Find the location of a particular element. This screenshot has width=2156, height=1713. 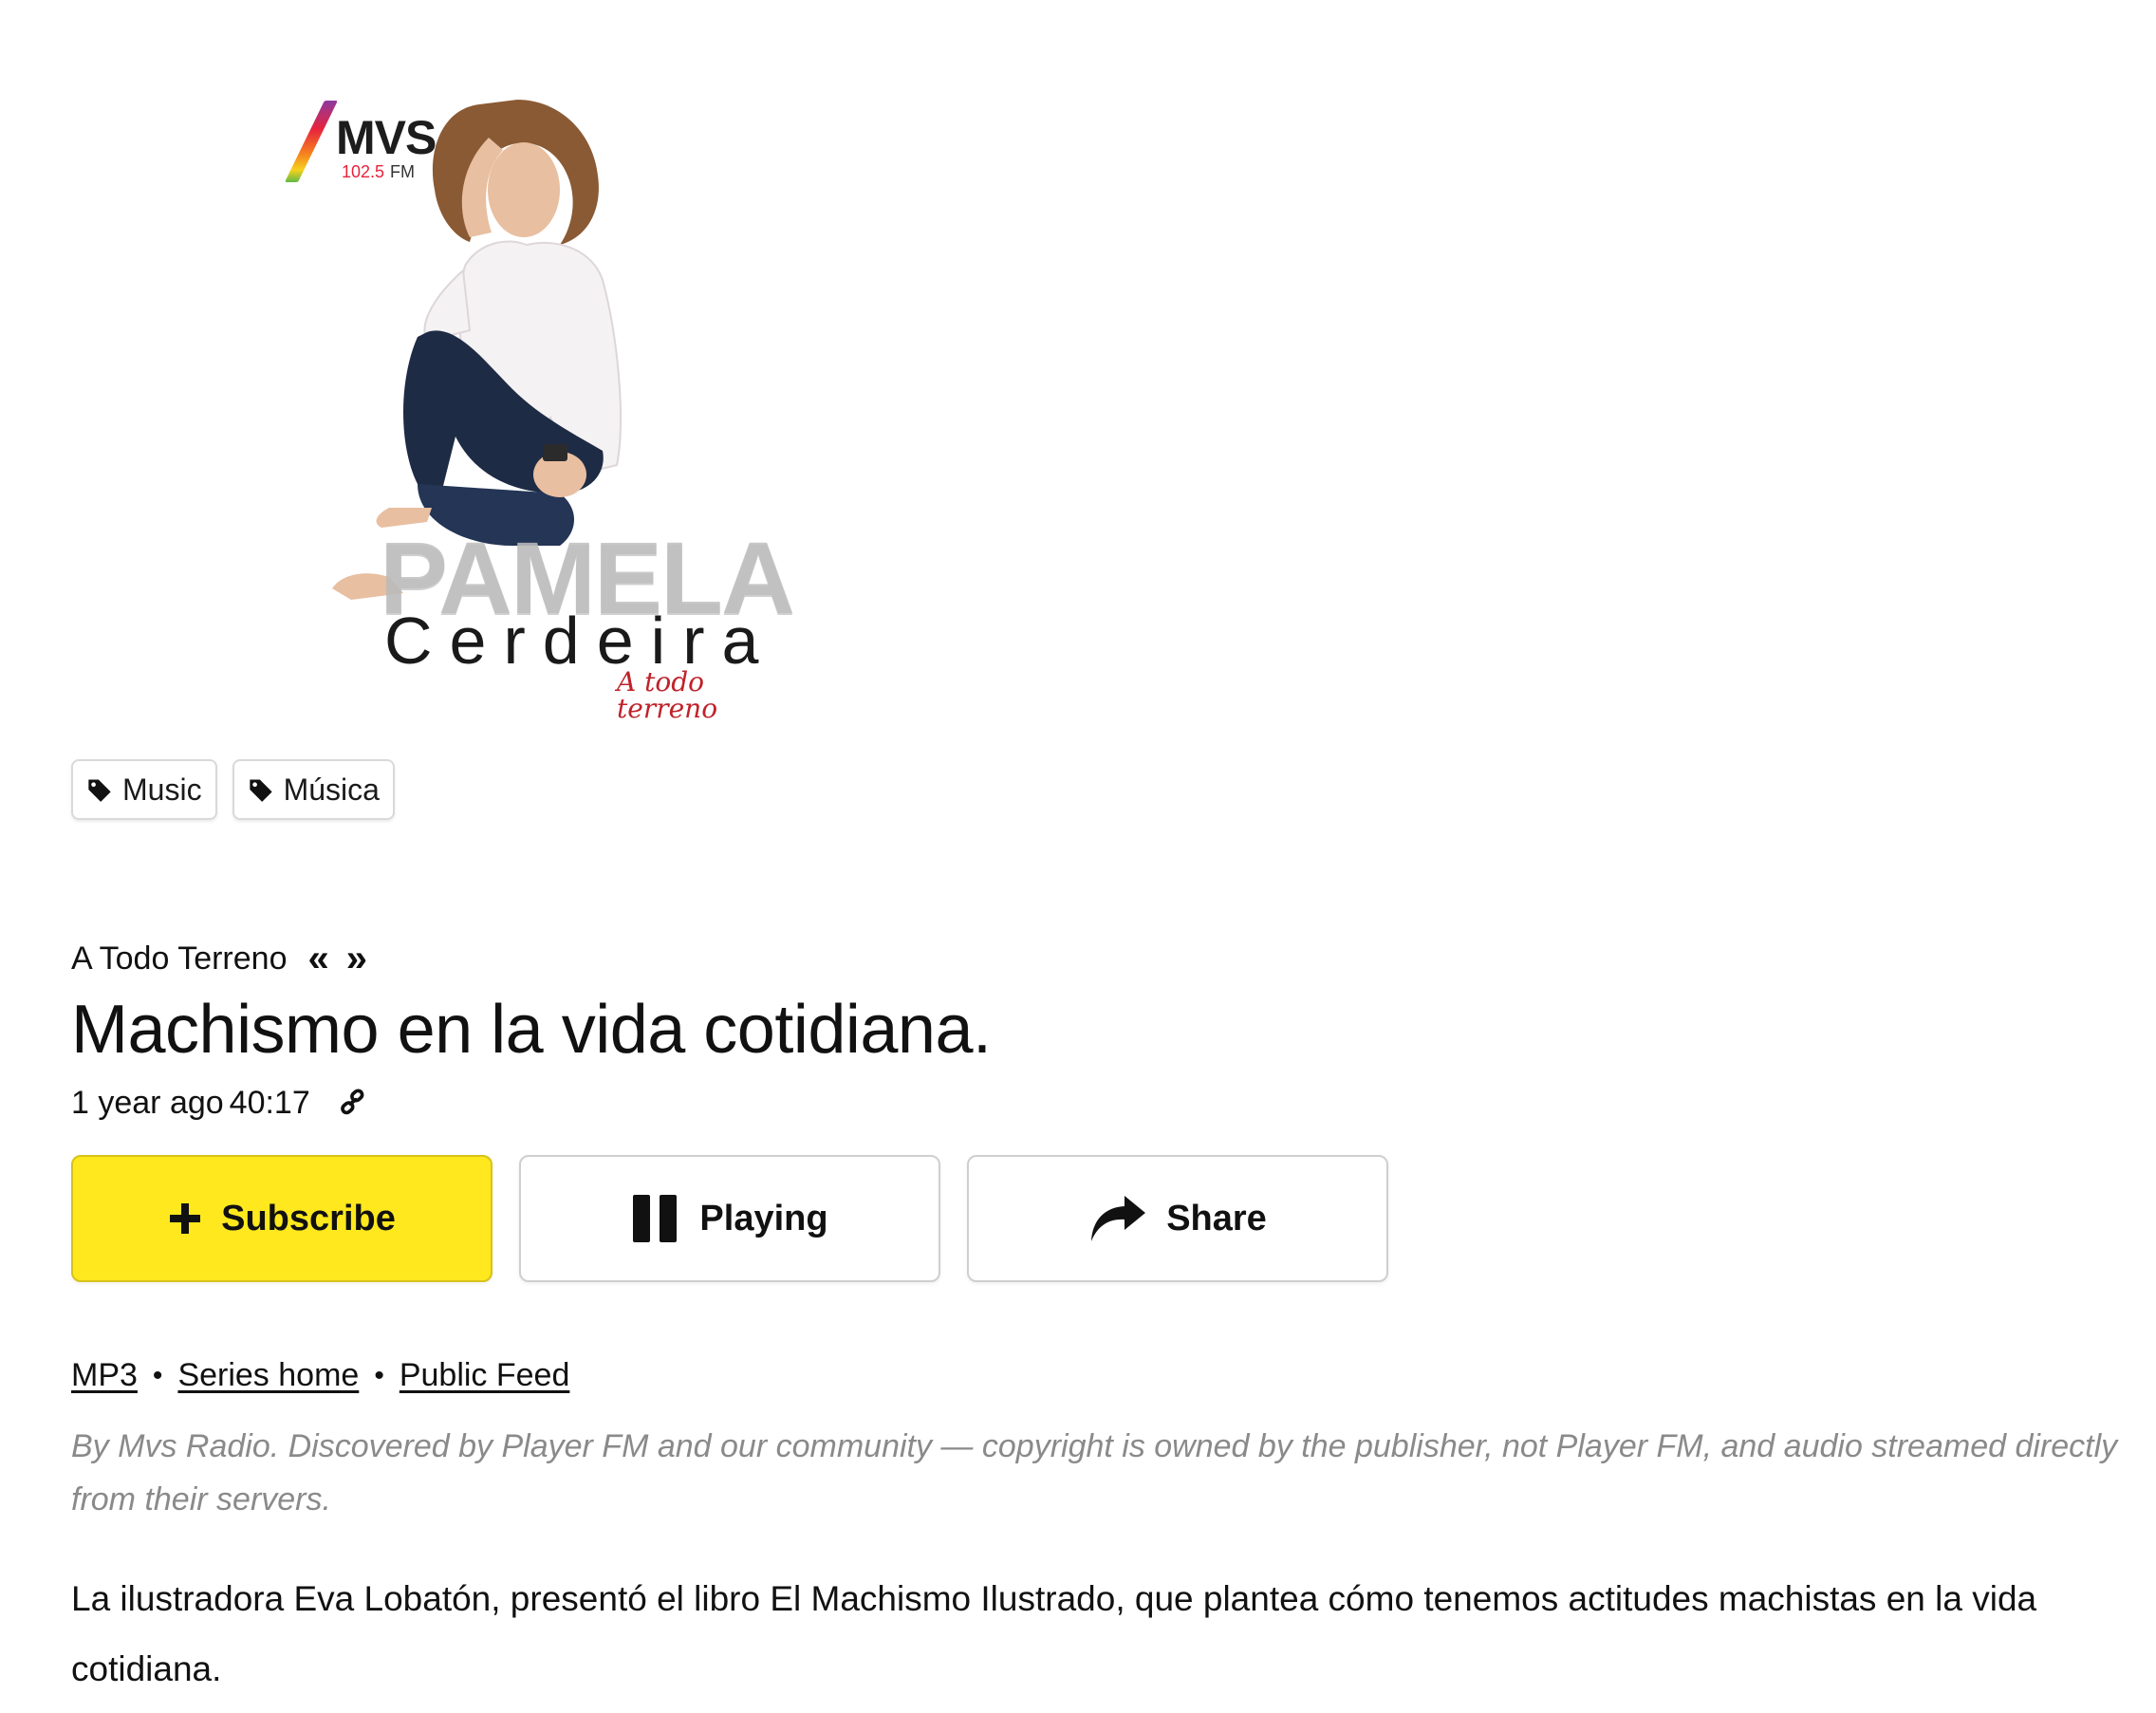

share-label: Share is located at coordinates (1216, 1218).